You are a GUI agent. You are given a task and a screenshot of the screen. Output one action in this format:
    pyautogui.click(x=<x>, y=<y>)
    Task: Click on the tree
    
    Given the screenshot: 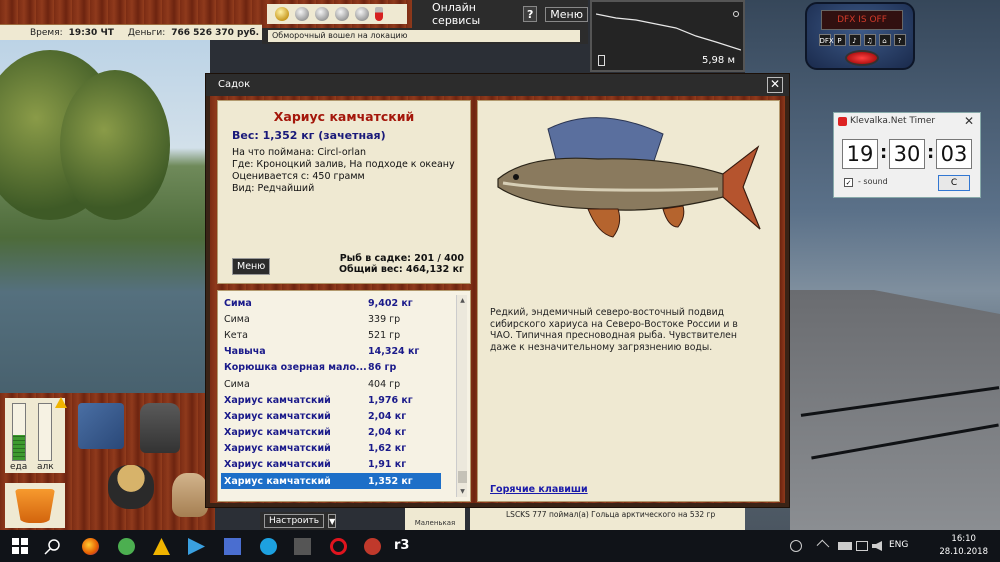 What is the action you would take?
    pyautogui.click(x=115, y=145)
    